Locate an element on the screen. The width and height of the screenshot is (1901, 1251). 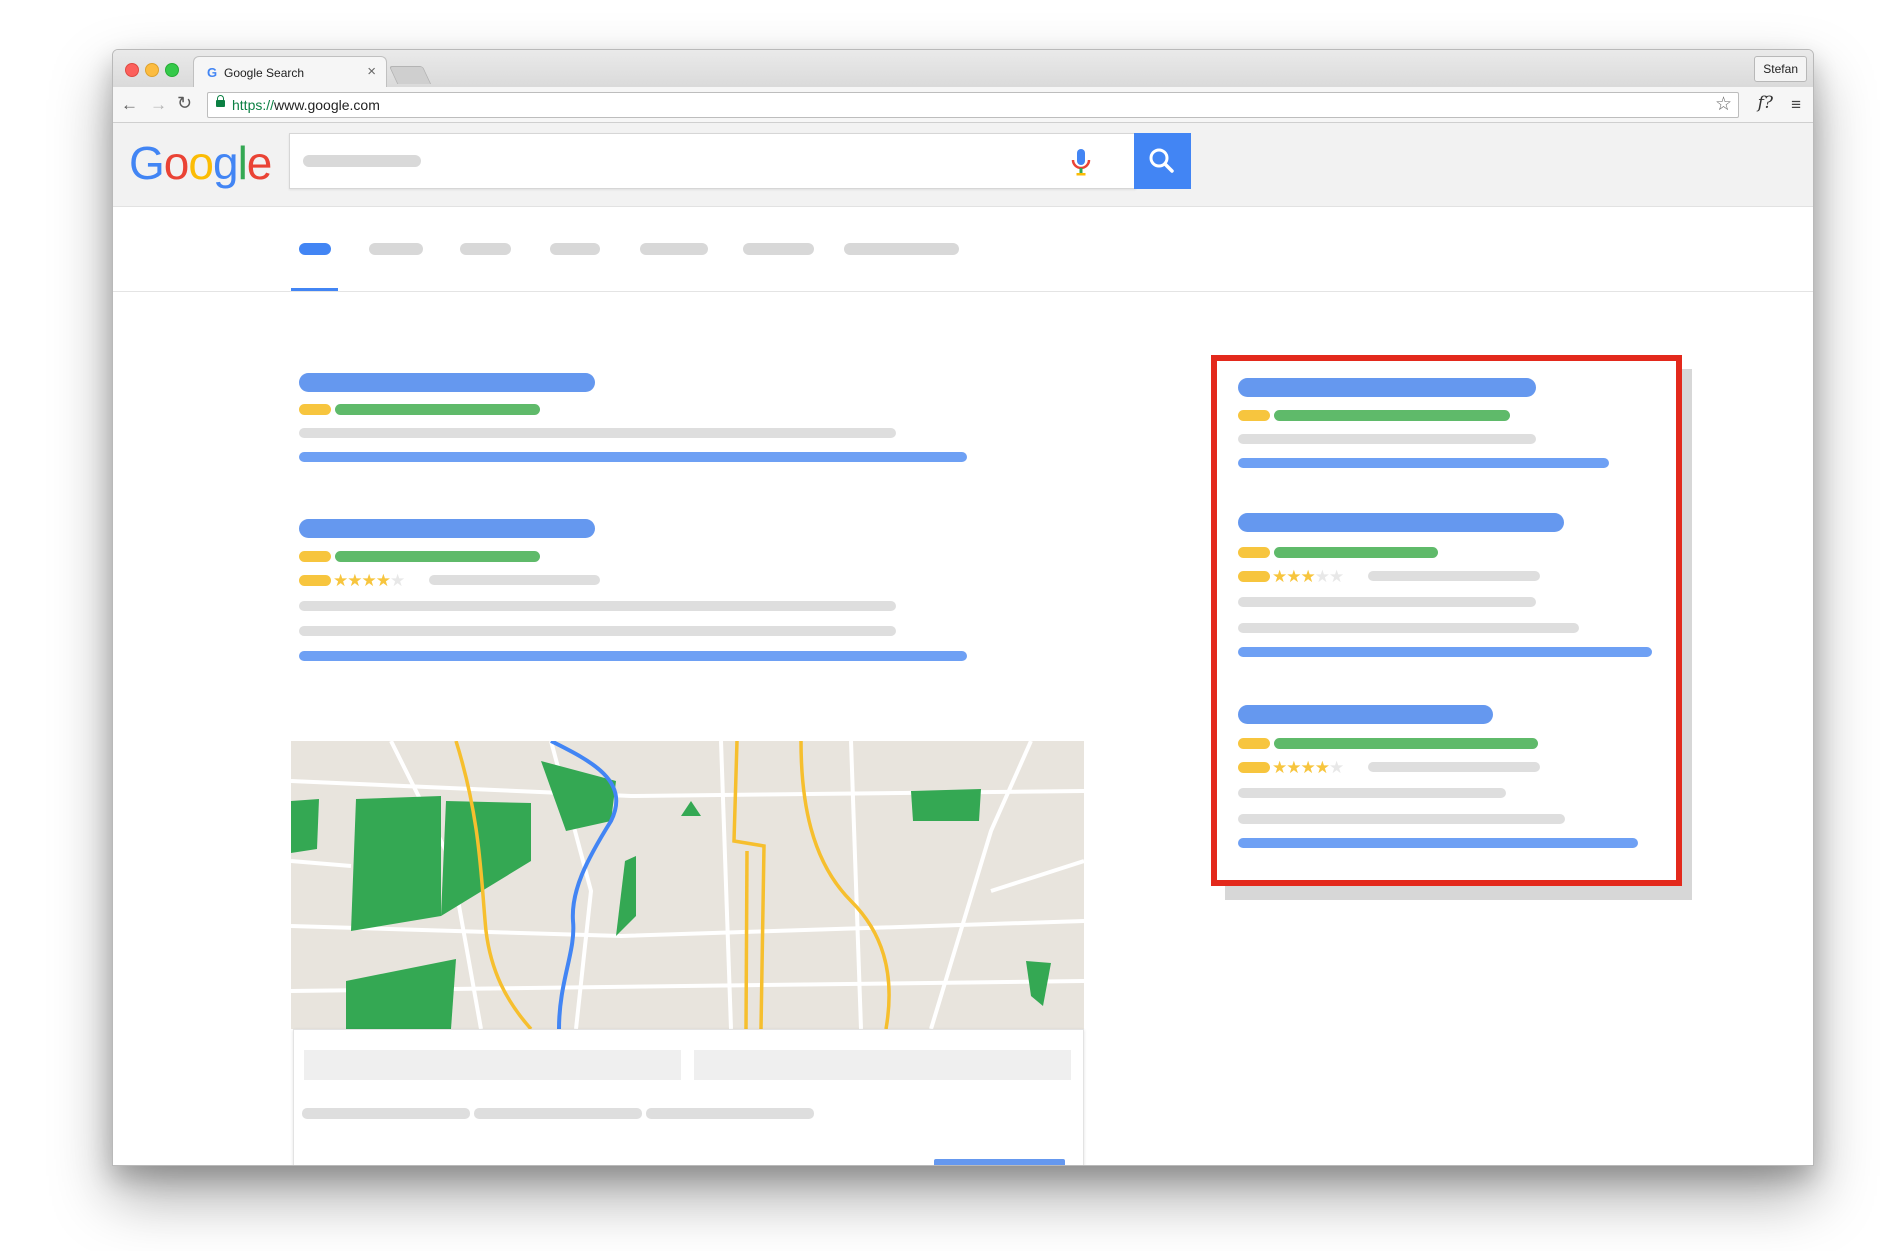
new-tab-button is located at coordinates (410, 75).